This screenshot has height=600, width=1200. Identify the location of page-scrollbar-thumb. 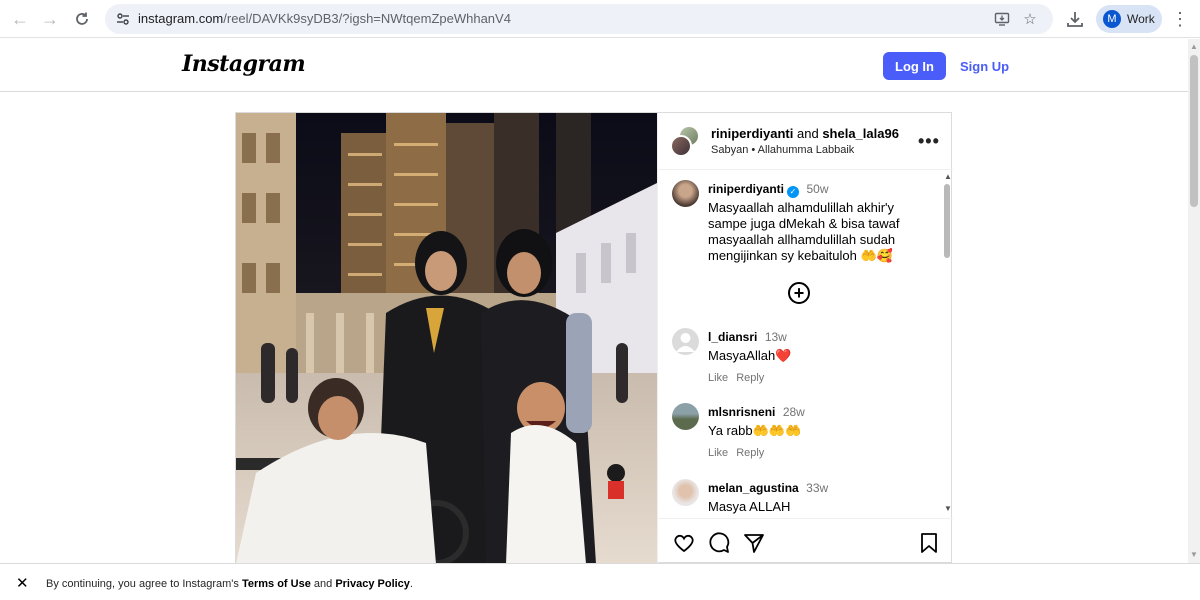
(1194, 131).